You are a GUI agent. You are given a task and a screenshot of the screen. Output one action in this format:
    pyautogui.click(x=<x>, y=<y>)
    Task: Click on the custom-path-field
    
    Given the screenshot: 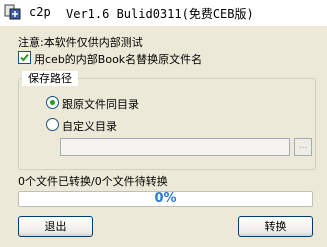 What is the action you would take?
    pyautogui.click(x=175, y=147)
    